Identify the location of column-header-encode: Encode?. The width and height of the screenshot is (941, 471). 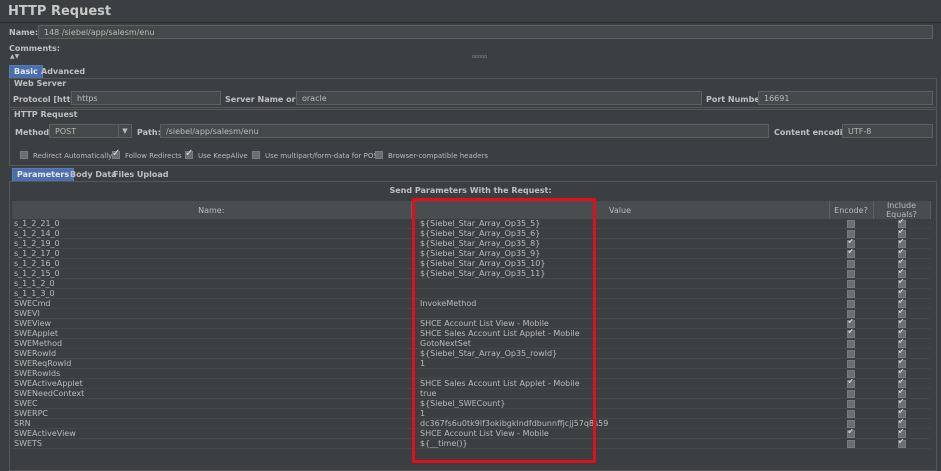
(851, 210).